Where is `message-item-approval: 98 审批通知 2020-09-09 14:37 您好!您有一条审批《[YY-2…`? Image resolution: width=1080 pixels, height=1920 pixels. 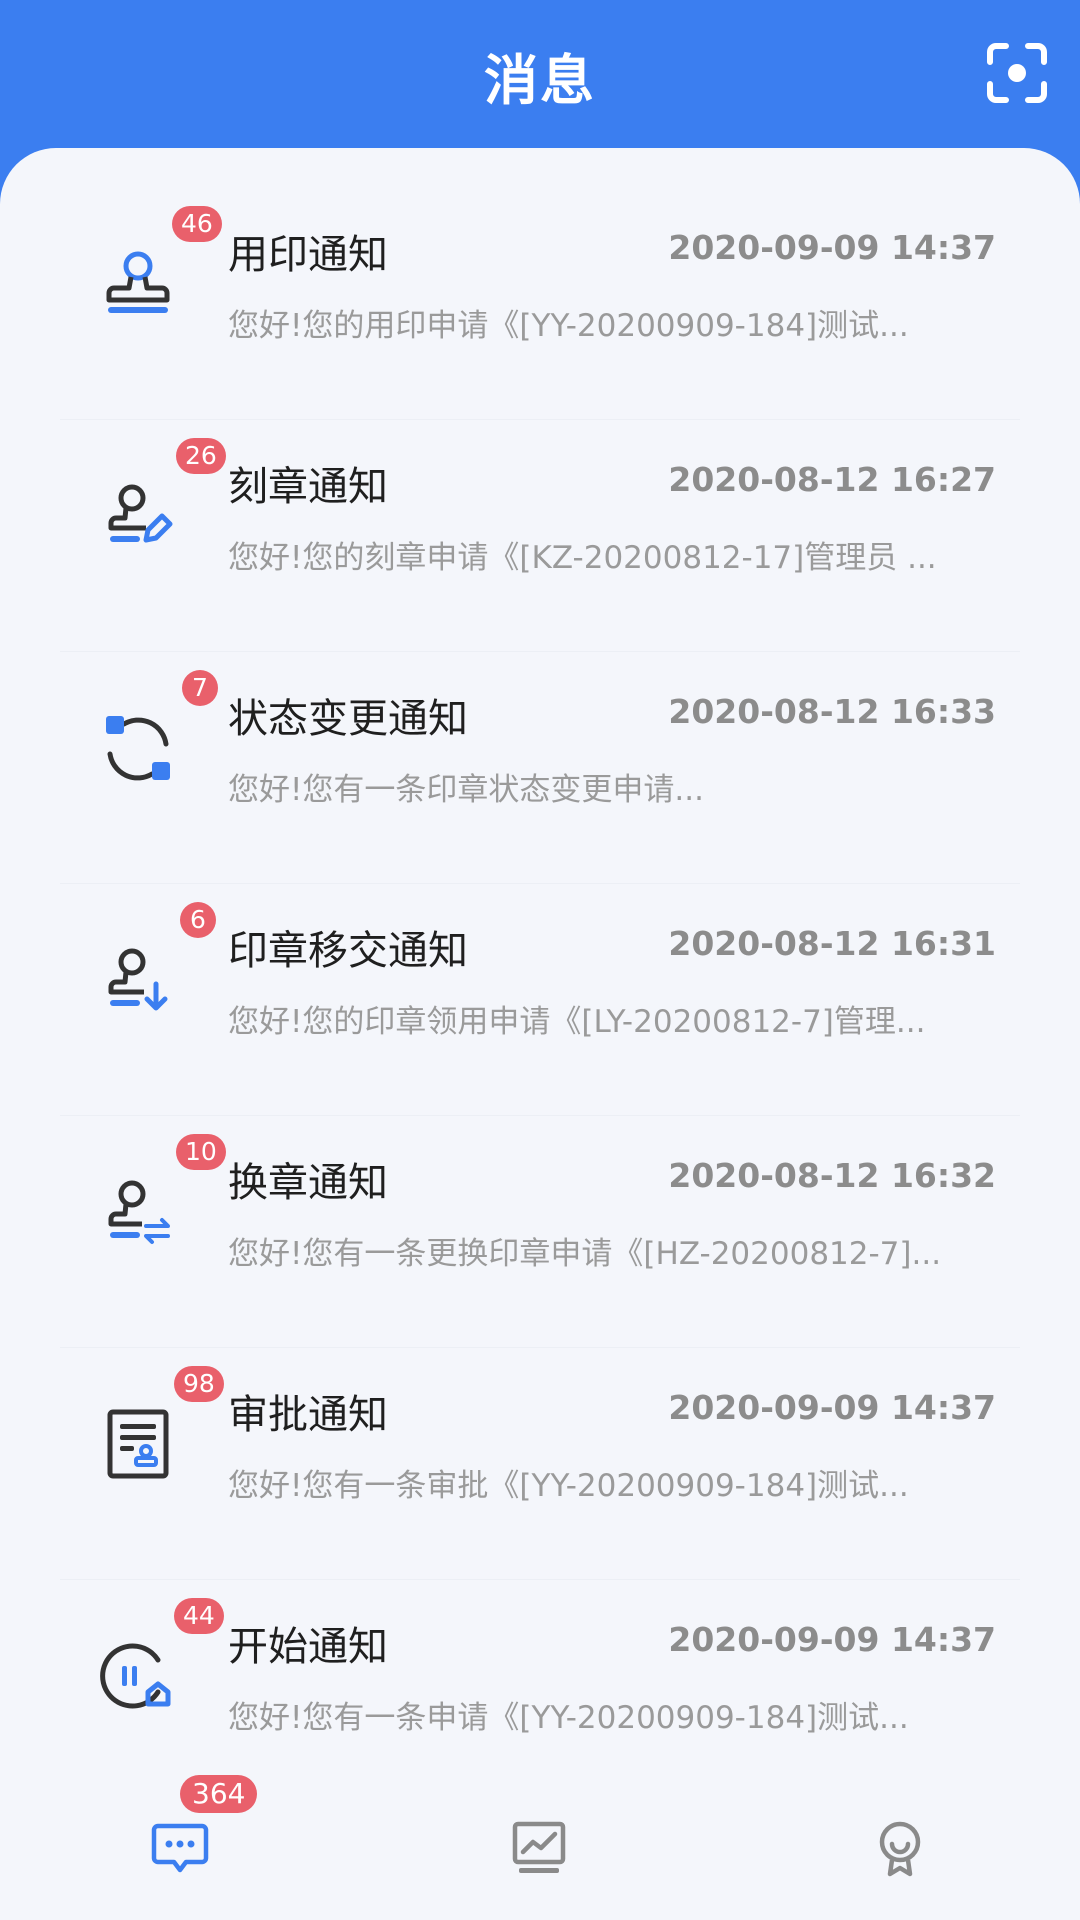 message-item-approval: 98 审批通知 2020-09-09 14:37 您好!您有一条审批《[YY-2… is located at coordinates (540, 1464).